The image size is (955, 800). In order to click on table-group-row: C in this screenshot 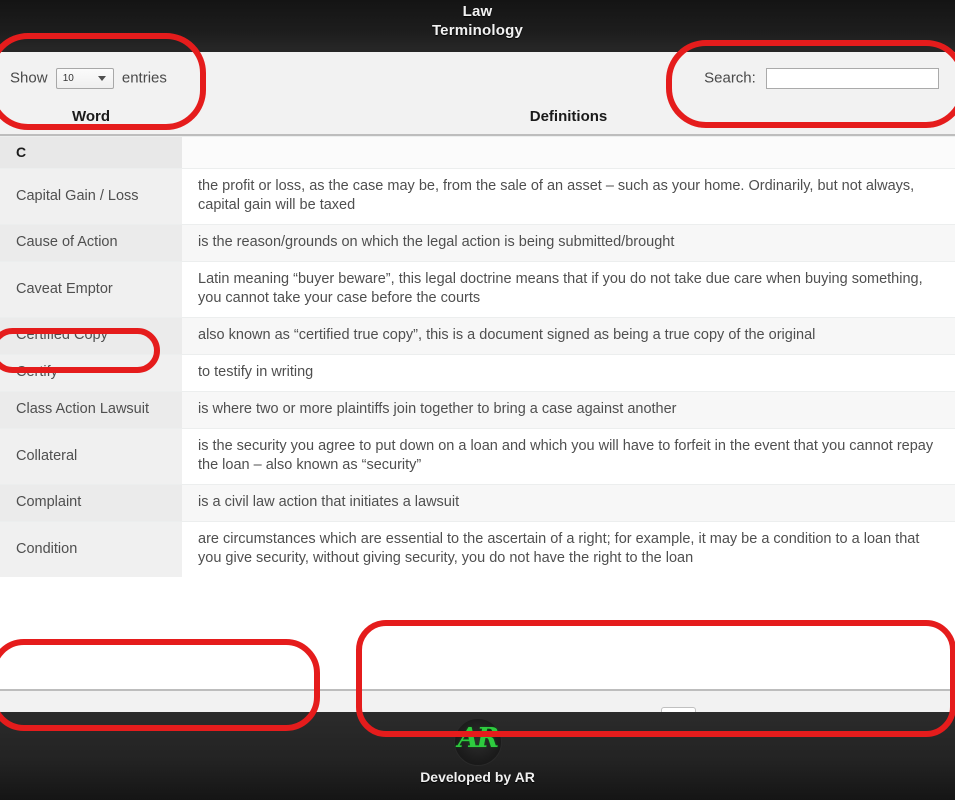, I will do `click(477, 152)`.